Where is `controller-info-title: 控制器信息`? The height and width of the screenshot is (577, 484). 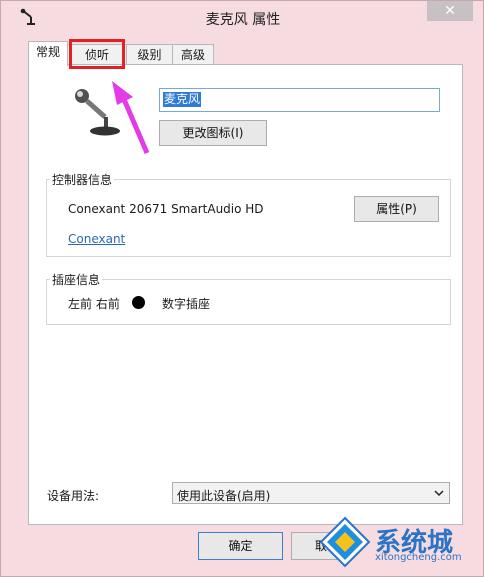 controller-info-title: 控制器信息 is located at coordinates (82, 179).